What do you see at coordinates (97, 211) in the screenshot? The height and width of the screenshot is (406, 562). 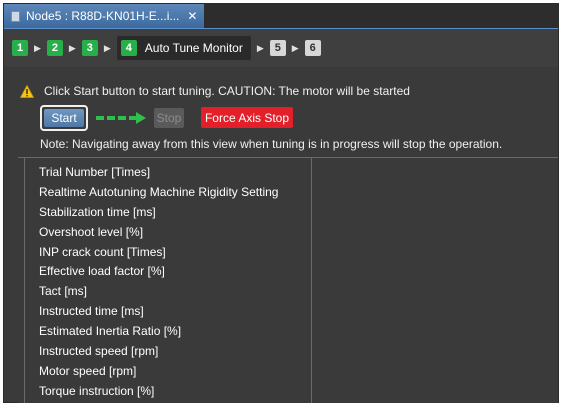 I see `list-item: Stabilization time [ms]` at bounding box center [97, 211].